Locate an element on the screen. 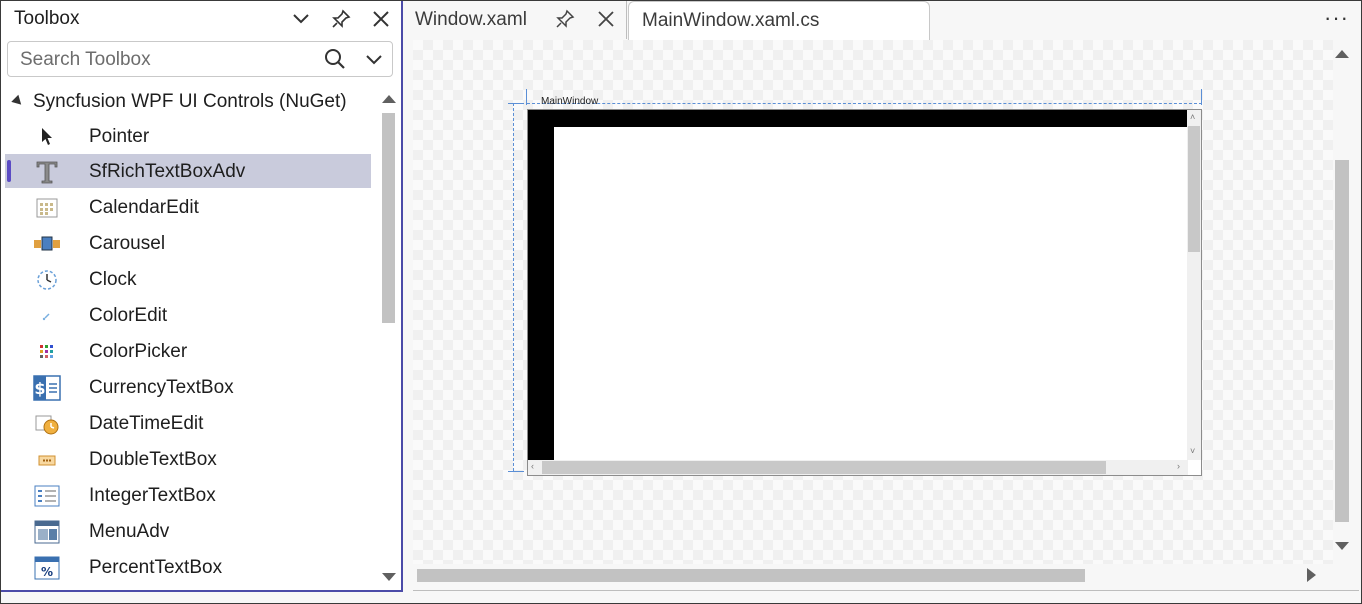 The width and height of the screenshot is (1362, 604). toolbox-item-datetimeedit: DateTimeEdit is located at coordinates (188, 423).